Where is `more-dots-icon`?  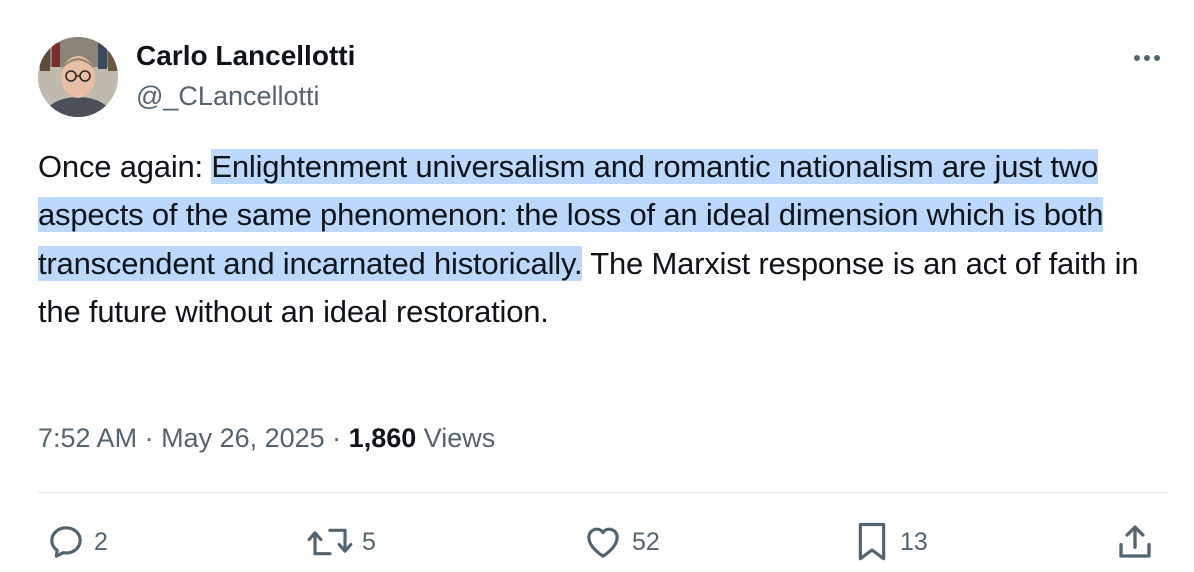
more-dots-icon is located at coordinates (1147, 58).